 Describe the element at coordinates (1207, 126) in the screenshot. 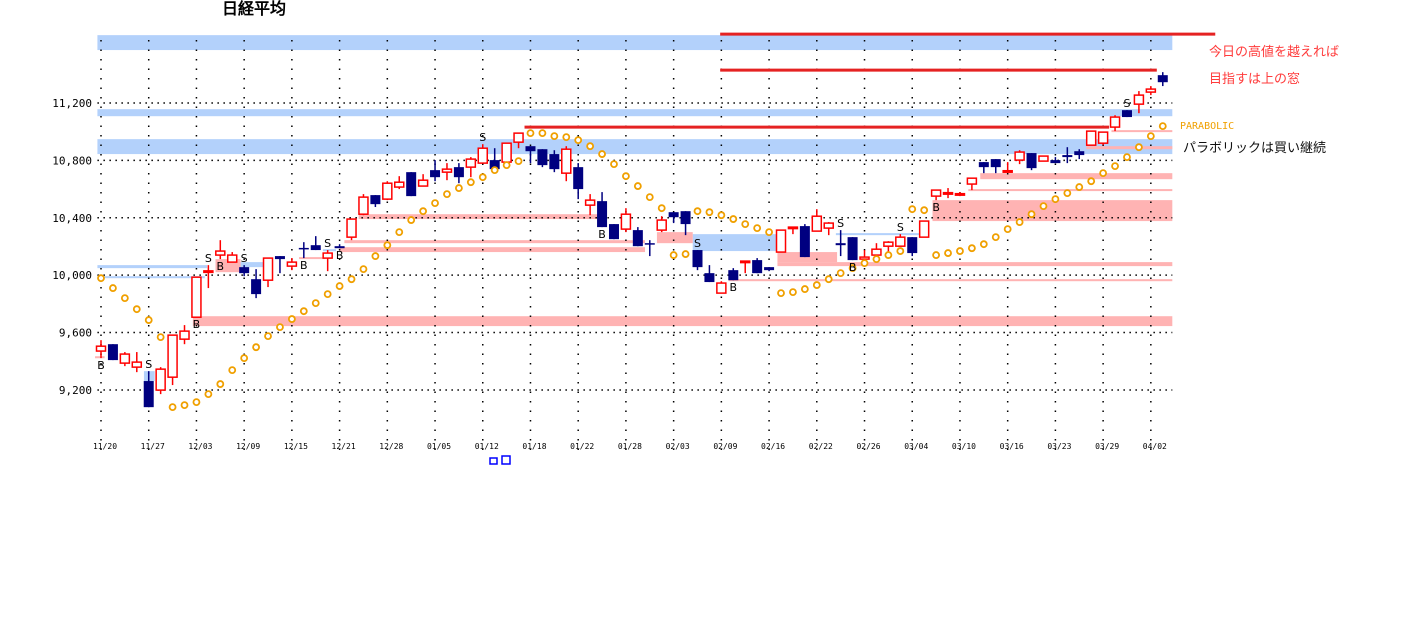

I see `parabolic-legend: PARABOLIC` at that location.